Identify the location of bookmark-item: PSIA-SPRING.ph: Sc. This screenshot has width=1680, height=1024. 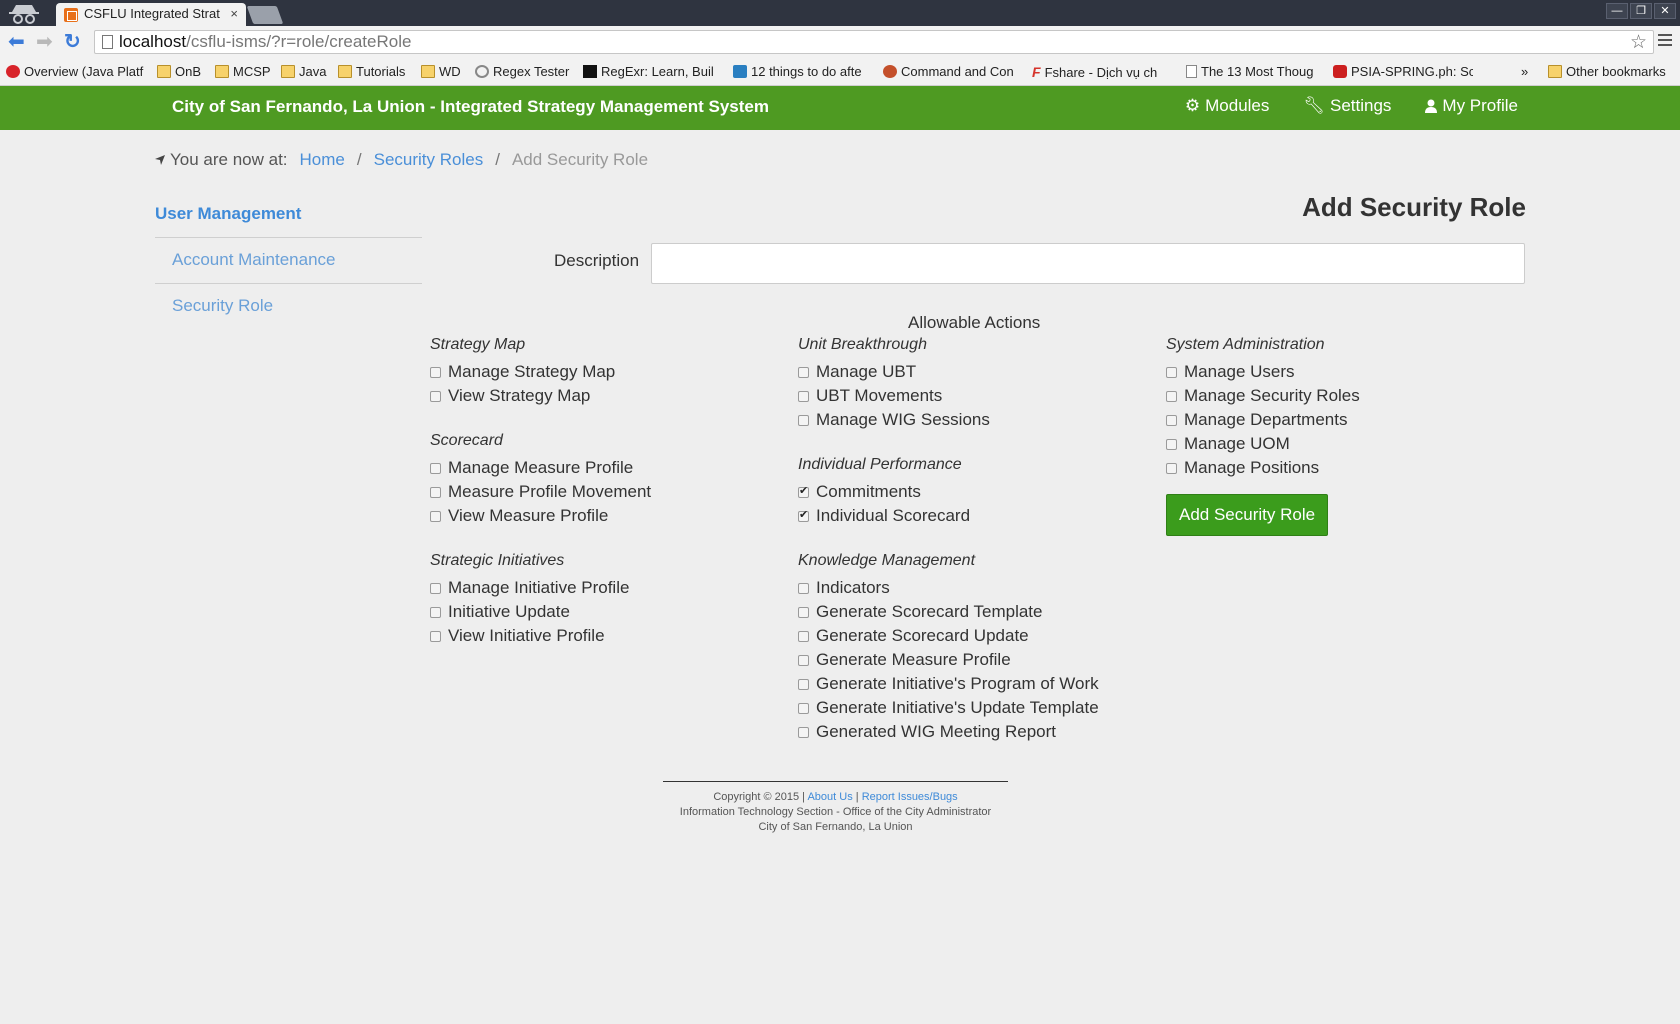
(1403, 71).